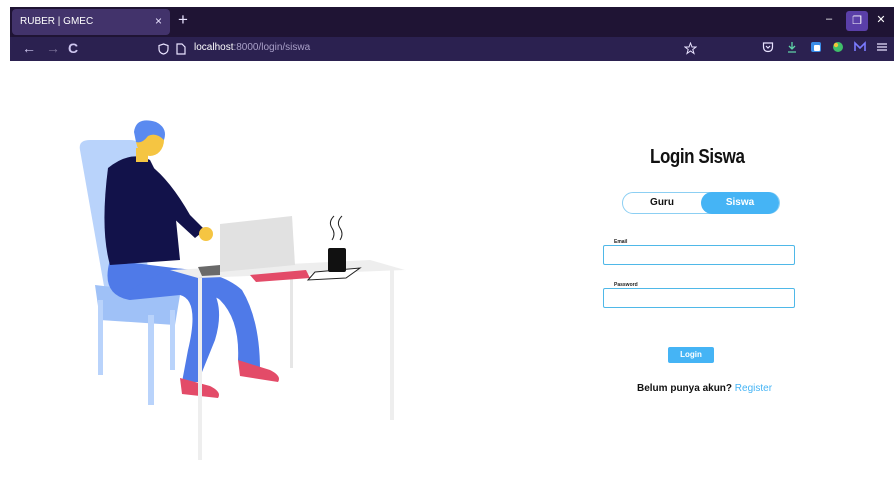  I want to click on register-prompt-line: Belum punya akun? Register, so click(704, 388).